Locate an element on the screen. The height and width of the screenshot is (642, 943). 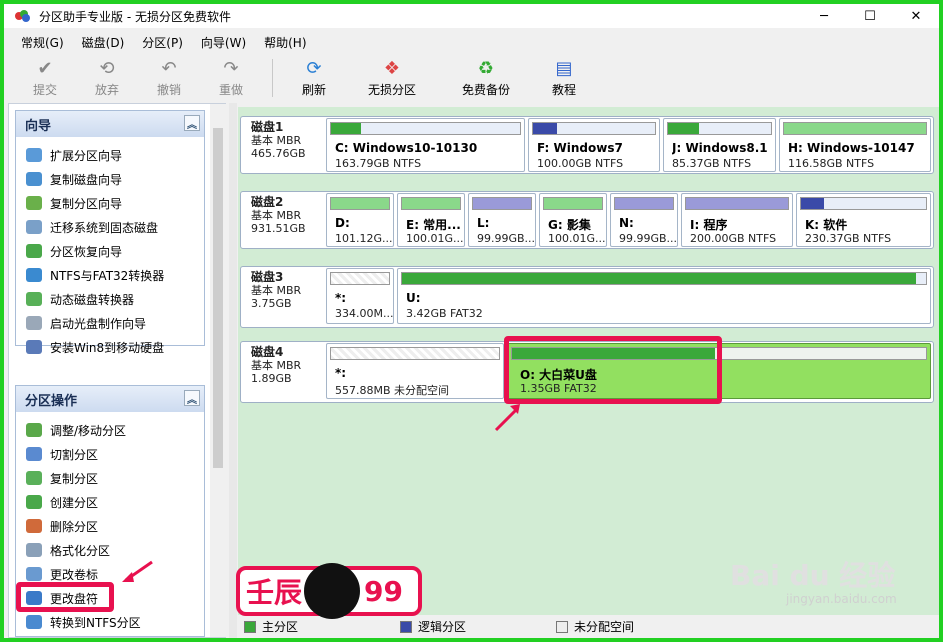
partop-item: 切割分区 is located at coordinates (110, 454).